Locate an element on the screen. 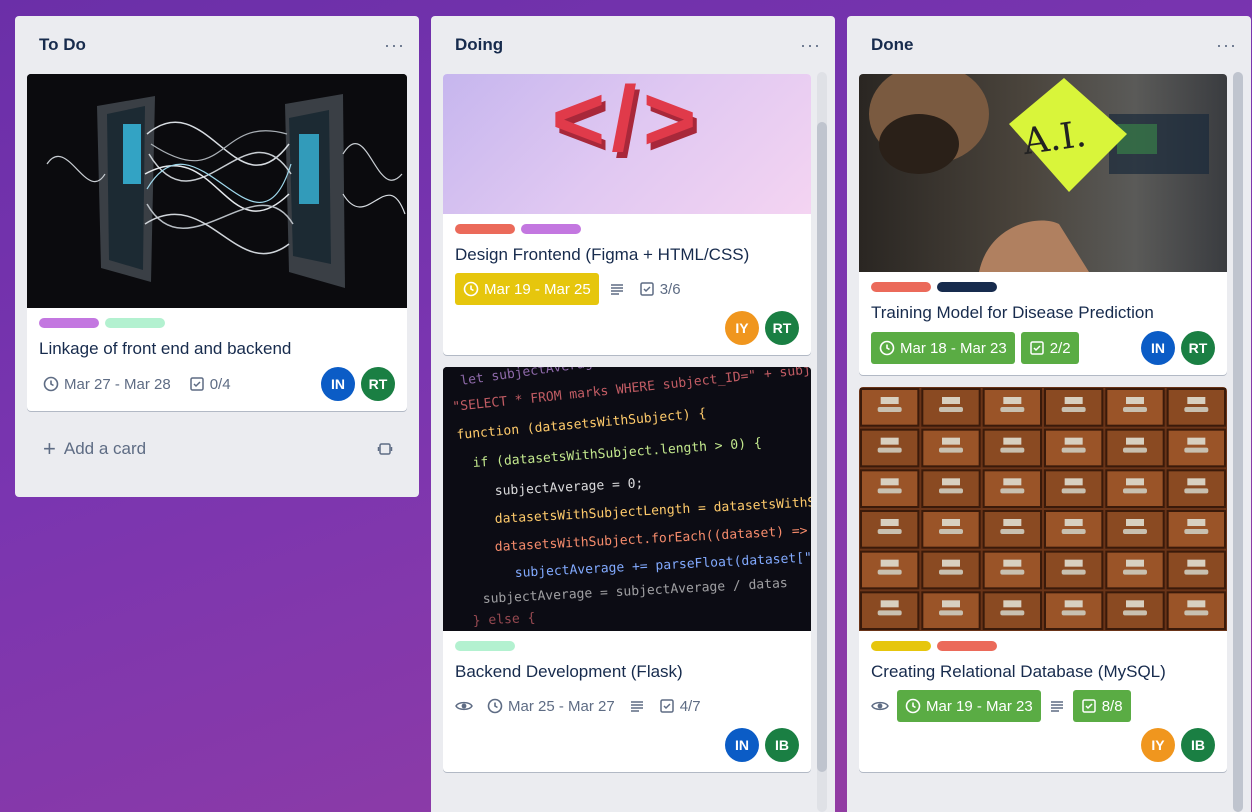 The image size is (1252, 812). checklist-badge: 8/8 is located at coordinates (1101, 706).